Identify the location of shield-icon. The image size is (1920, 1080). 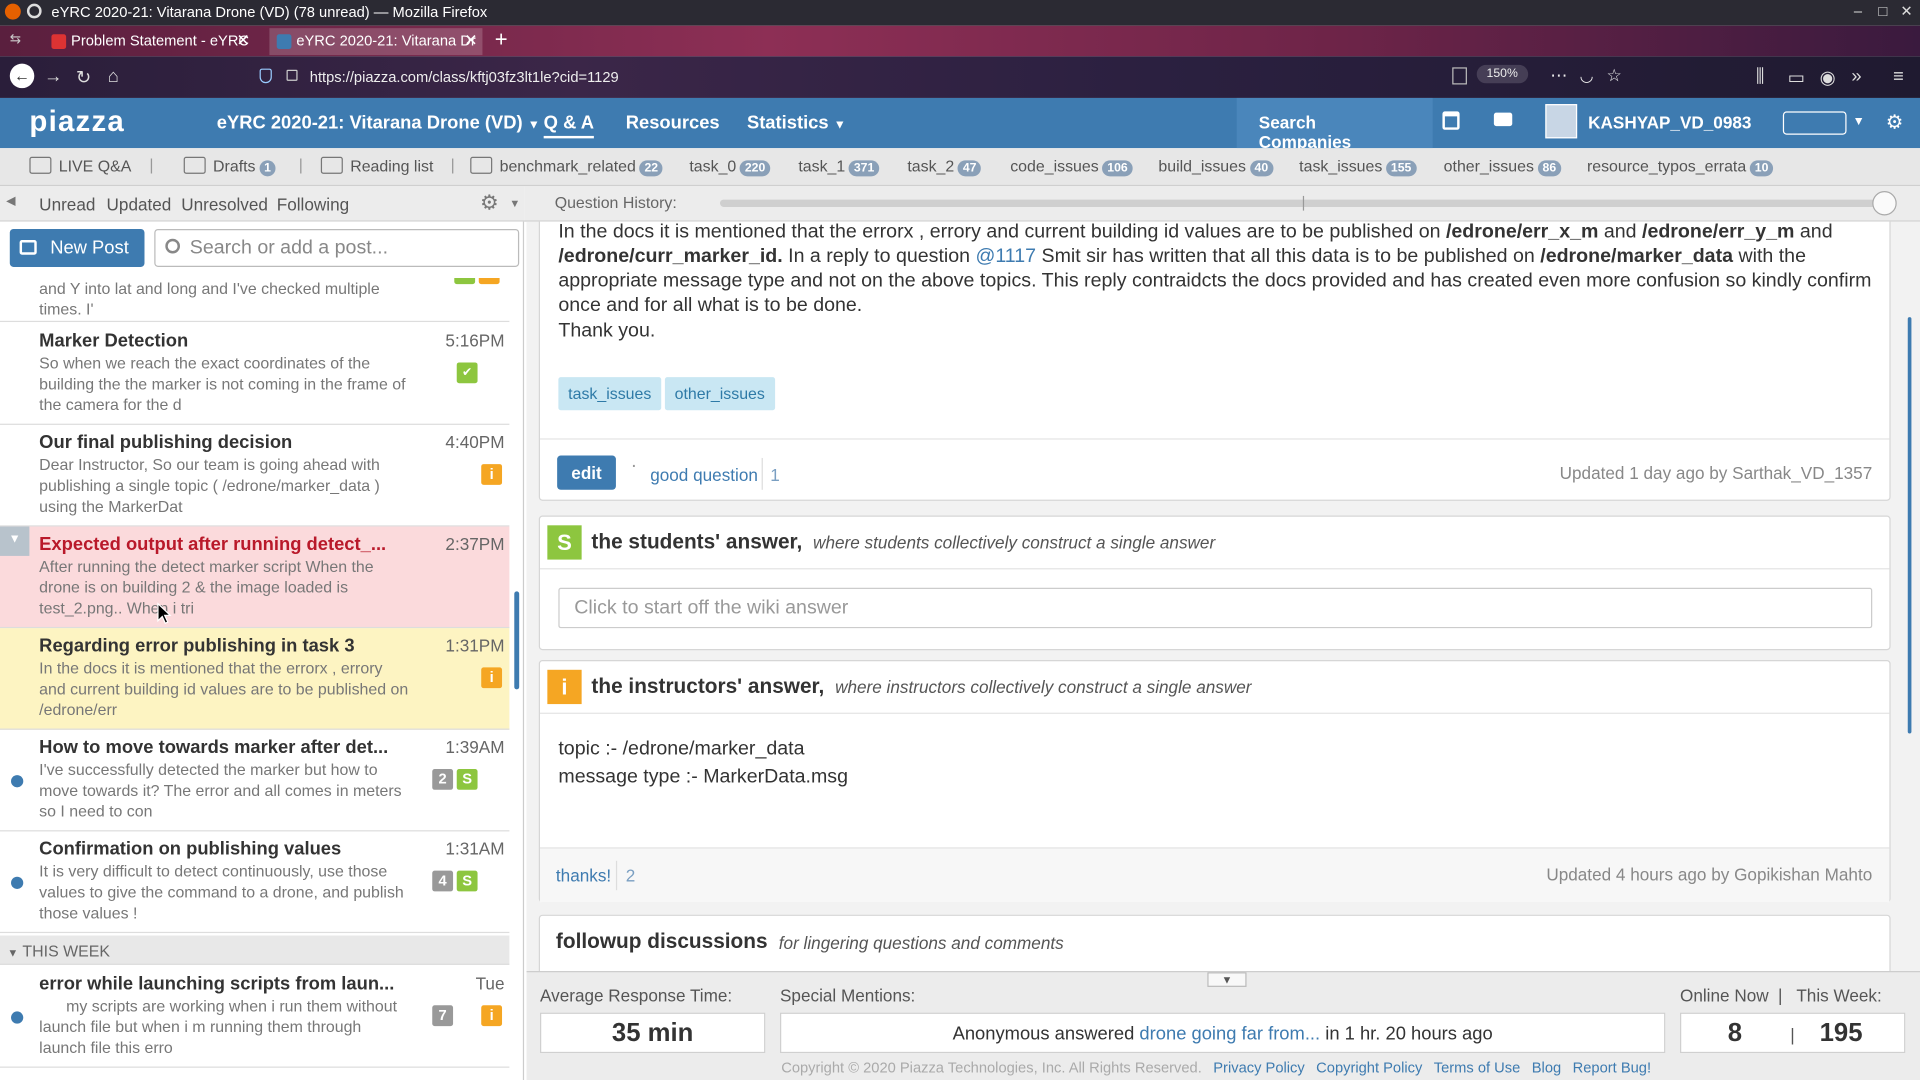
(265, 76).